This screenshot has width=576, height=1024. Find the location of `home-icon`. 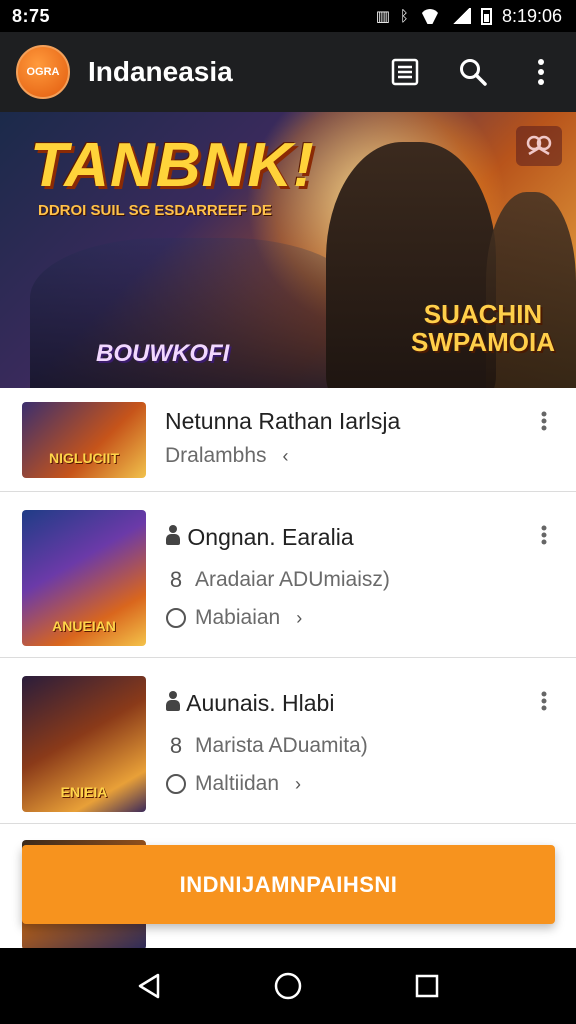

home-icon is located at coordinates (288, 986).